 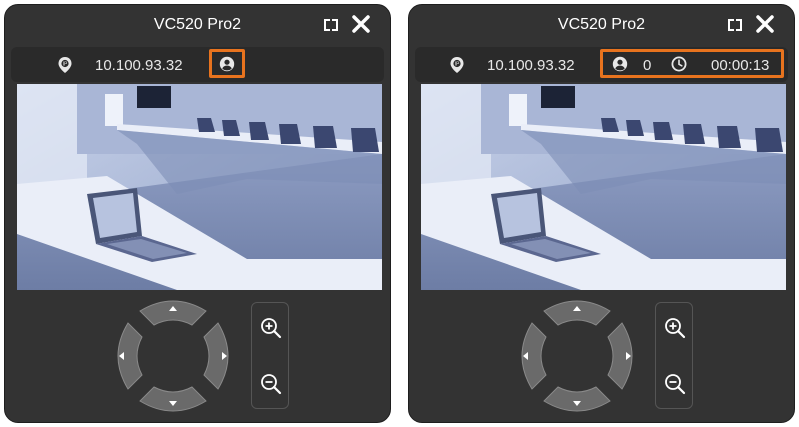 What do you see at coordinates (692, 63) in the screenshot?
I see `session-stats-highlight: 0 00:00:13` at bounding box center [692, 63].